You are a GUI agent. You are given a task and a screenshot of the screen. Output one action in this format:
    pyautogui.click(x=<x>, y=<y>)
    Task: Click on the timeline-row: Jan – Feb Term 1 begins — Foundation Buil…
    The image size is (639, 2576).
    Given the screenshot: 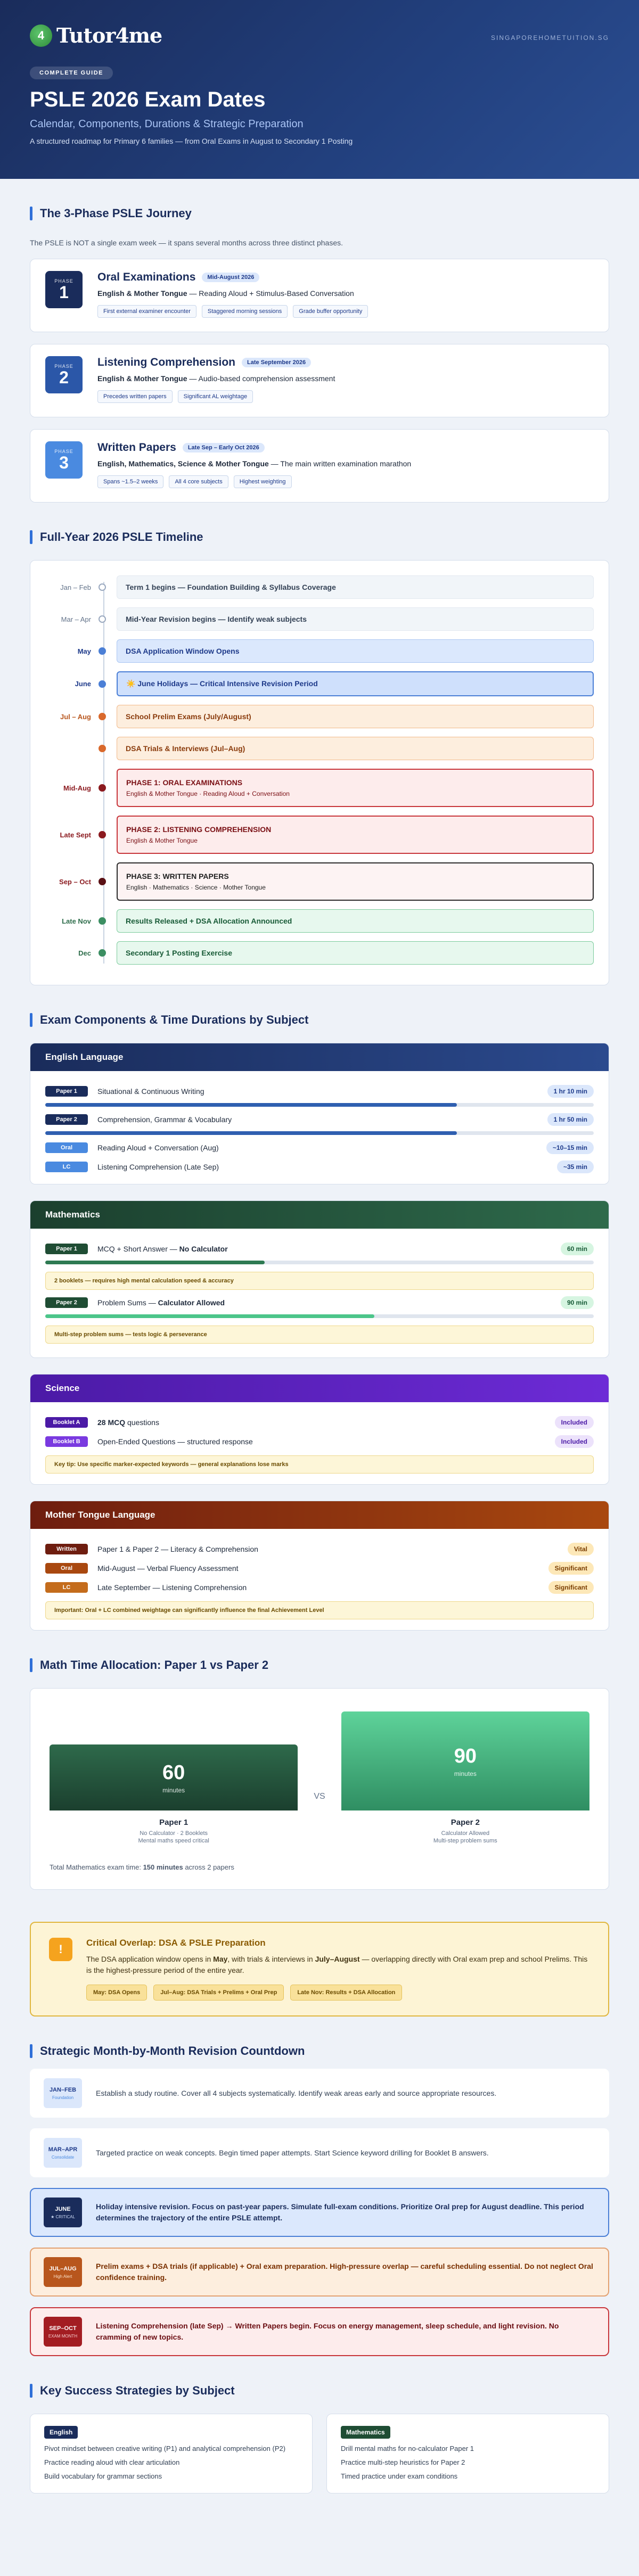 What is the action you would take?
    pyautogui.click(x=319, y=587)
    